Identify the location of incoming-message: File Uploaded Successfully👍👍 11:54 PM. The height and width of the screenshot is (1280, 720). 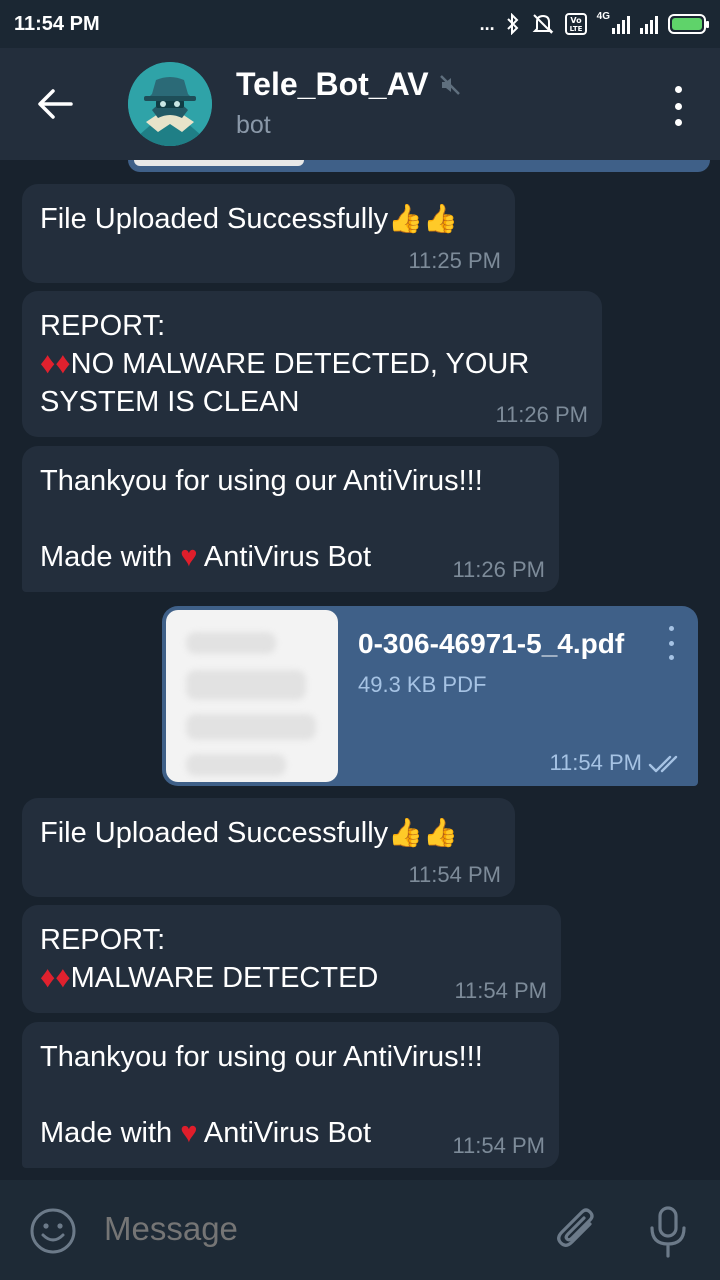
(268, 847).